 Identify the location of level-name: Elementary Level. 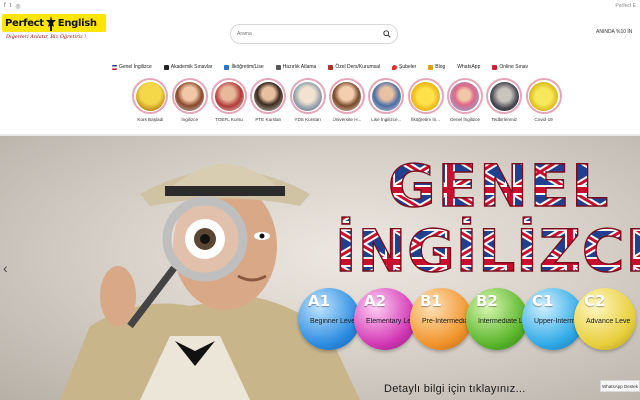
(388, 321).